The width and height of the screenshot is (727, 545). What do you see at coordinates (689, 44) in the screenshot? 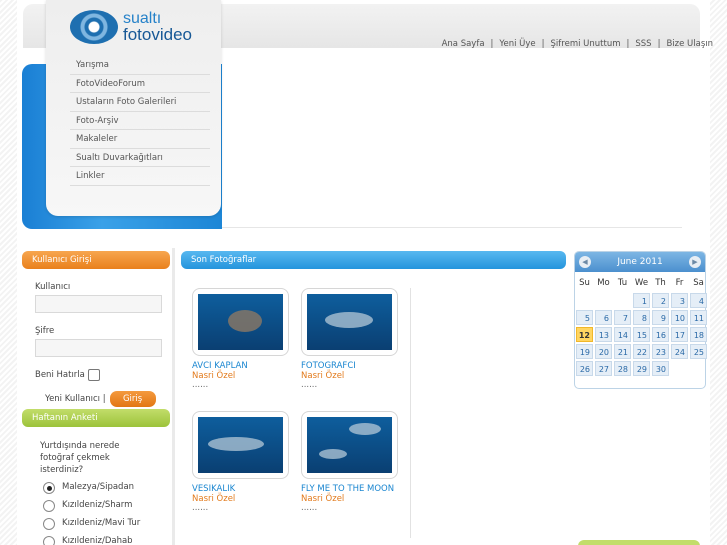
I see `nav-bize-ulasin: Bize Ulaşın` at bounding box center [689, 44].